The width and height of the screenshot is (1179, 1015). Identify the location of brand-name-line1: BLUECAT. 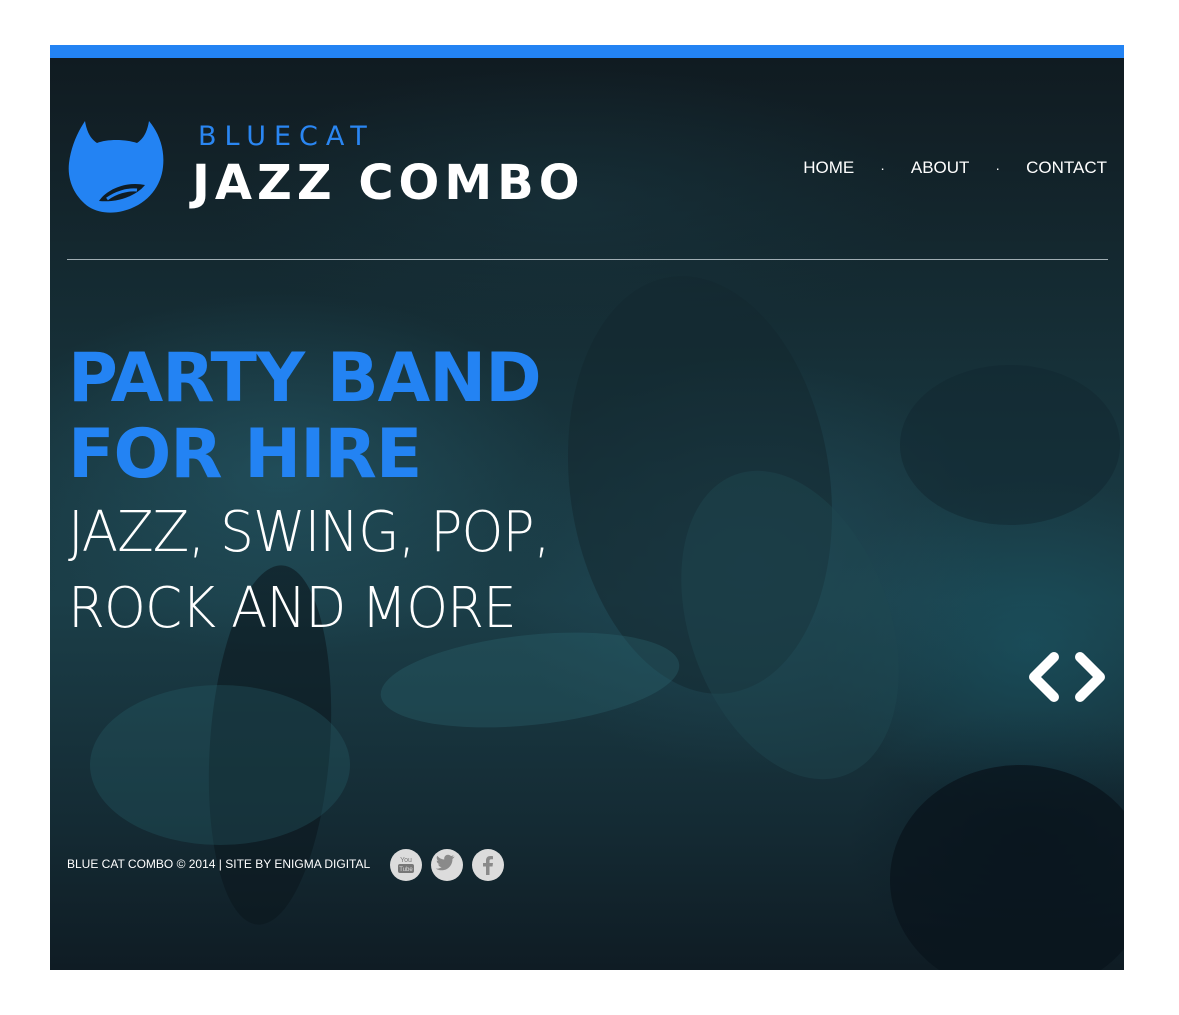
(286, 136).